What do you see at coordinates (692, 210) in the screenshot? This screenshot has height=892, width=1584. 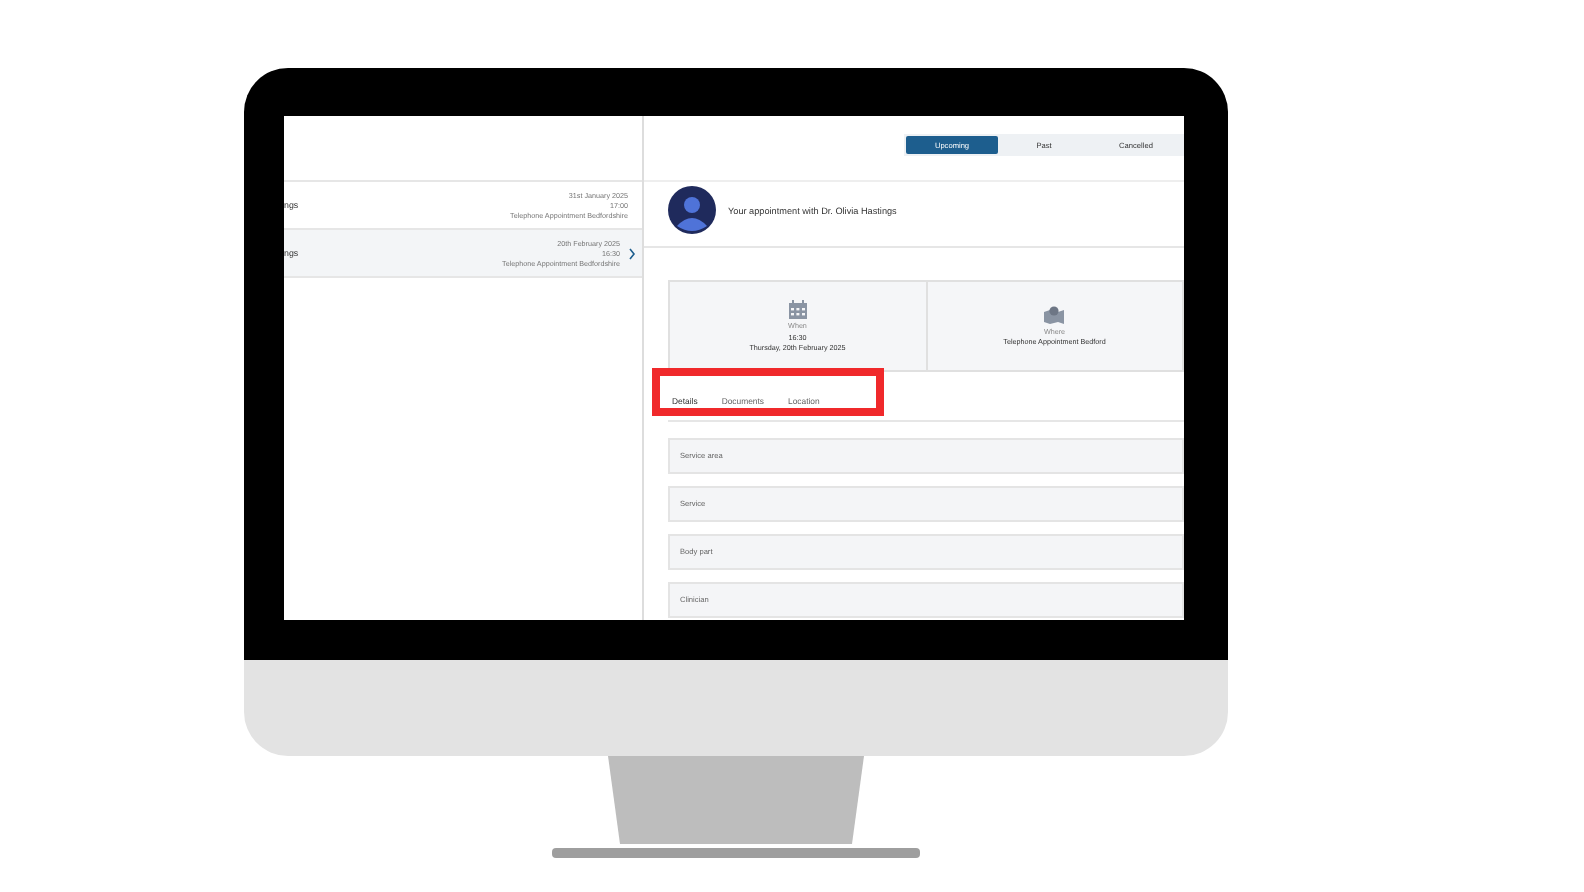 I see `avatar-icon` at bounding box center [692, 210].